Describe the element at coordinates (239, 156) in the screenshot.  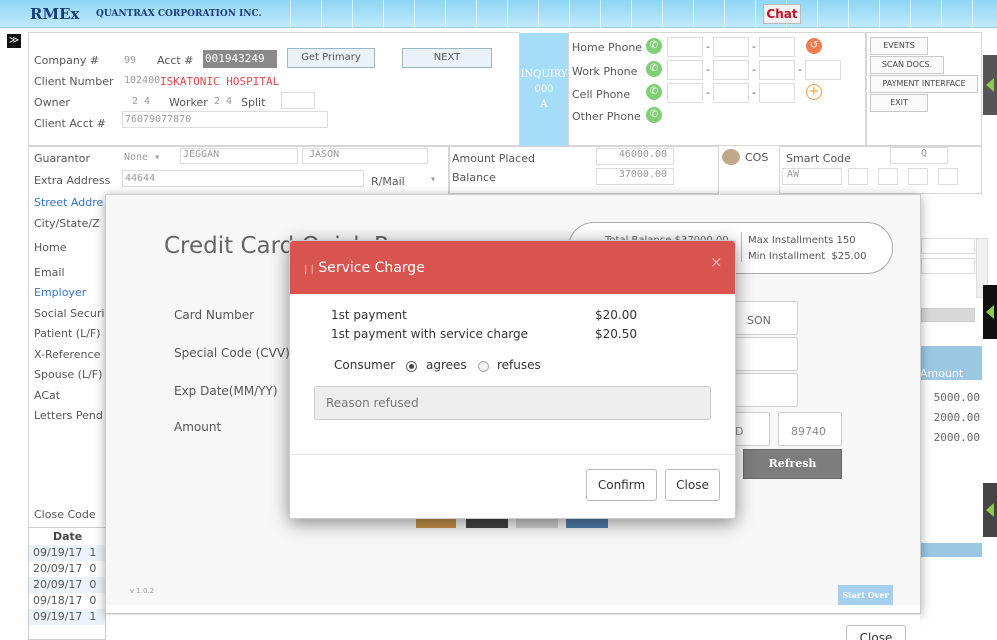
I see `guarantor-first-name: JEGGAN` at that location.